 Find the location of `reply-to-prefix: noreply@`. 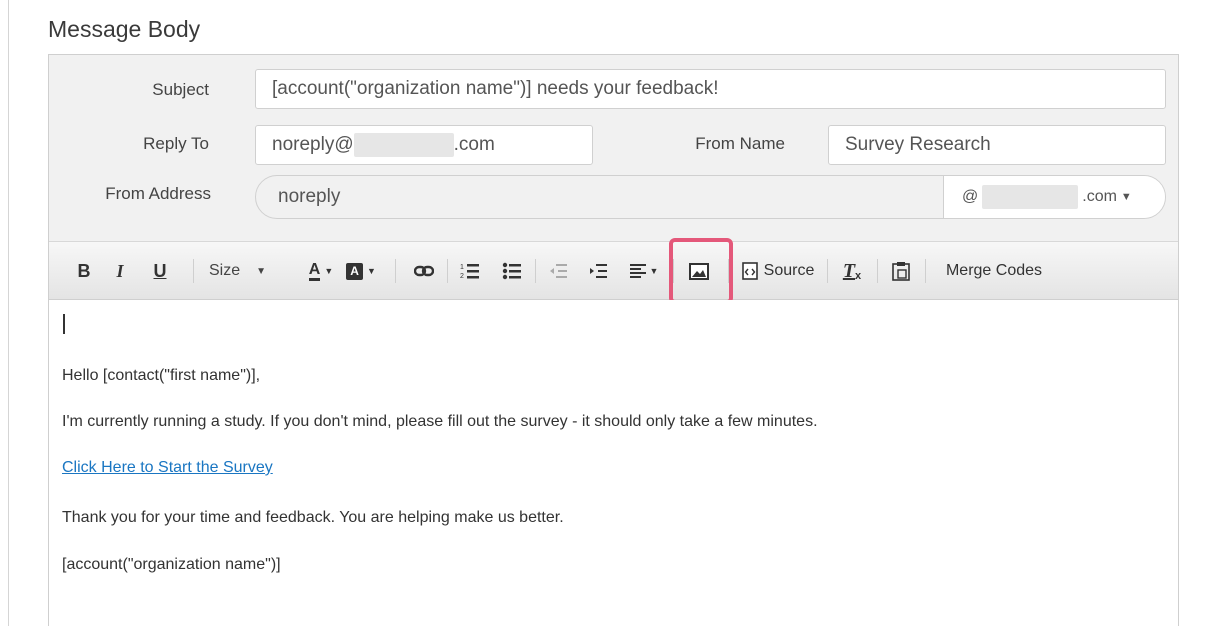

reply-to-prefix: noreply@ is located at coordinates (313, 144).